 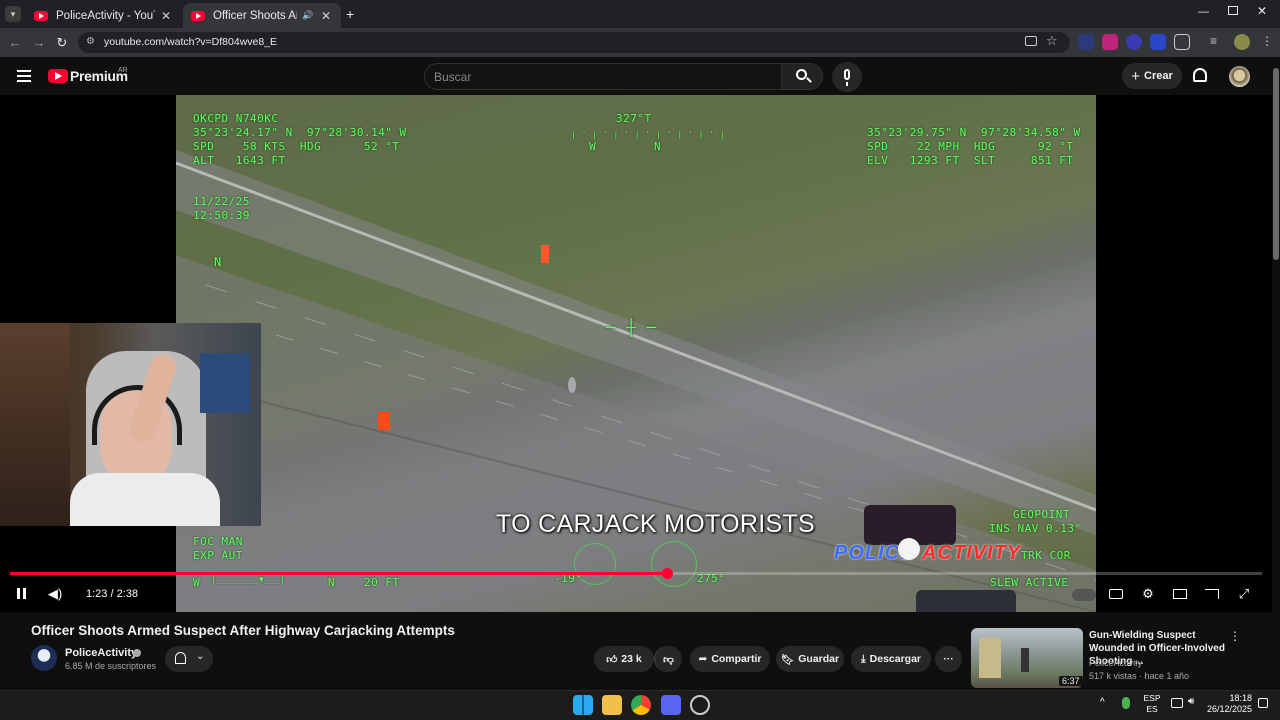 What do you see at coordinates (1239, 76) in the screenshot?
I see `account-avatar` at bounding box center [1239, 76].